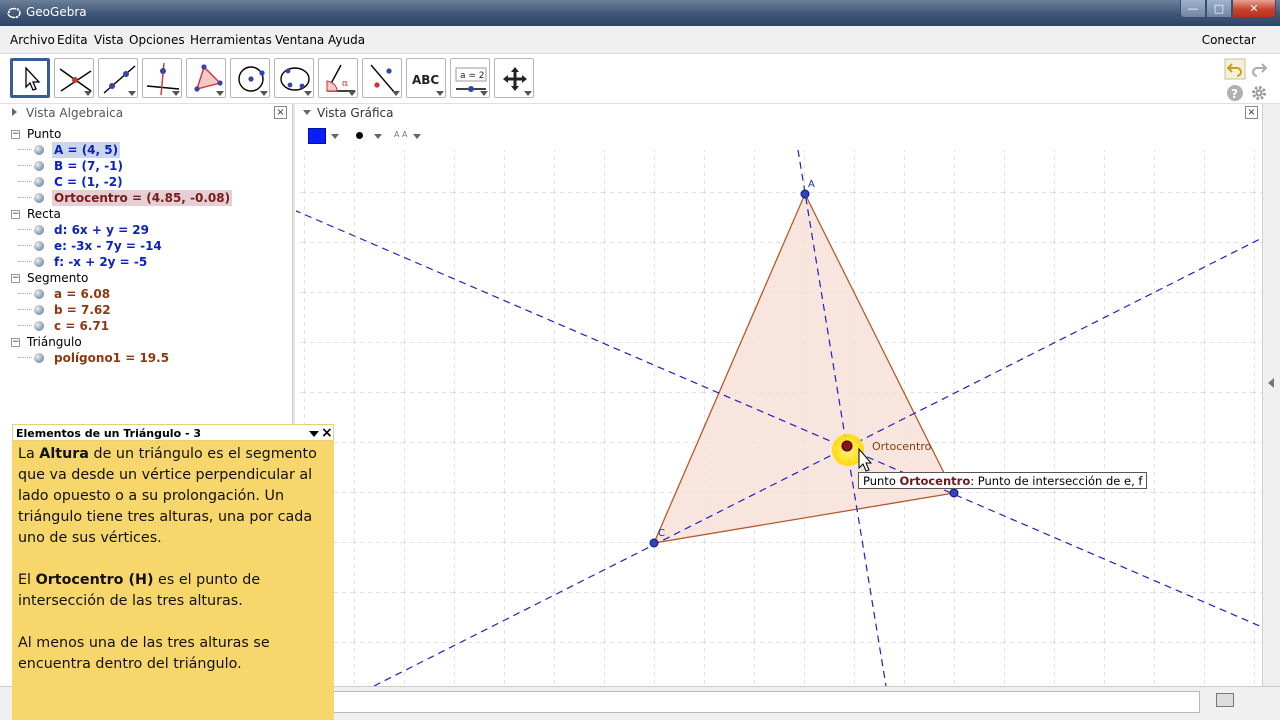  What do you see at coordinates (100, 262) in the screenshot?
I see `line-f-value: f: -x + 2y = -5` at bounding box center [100, 262].